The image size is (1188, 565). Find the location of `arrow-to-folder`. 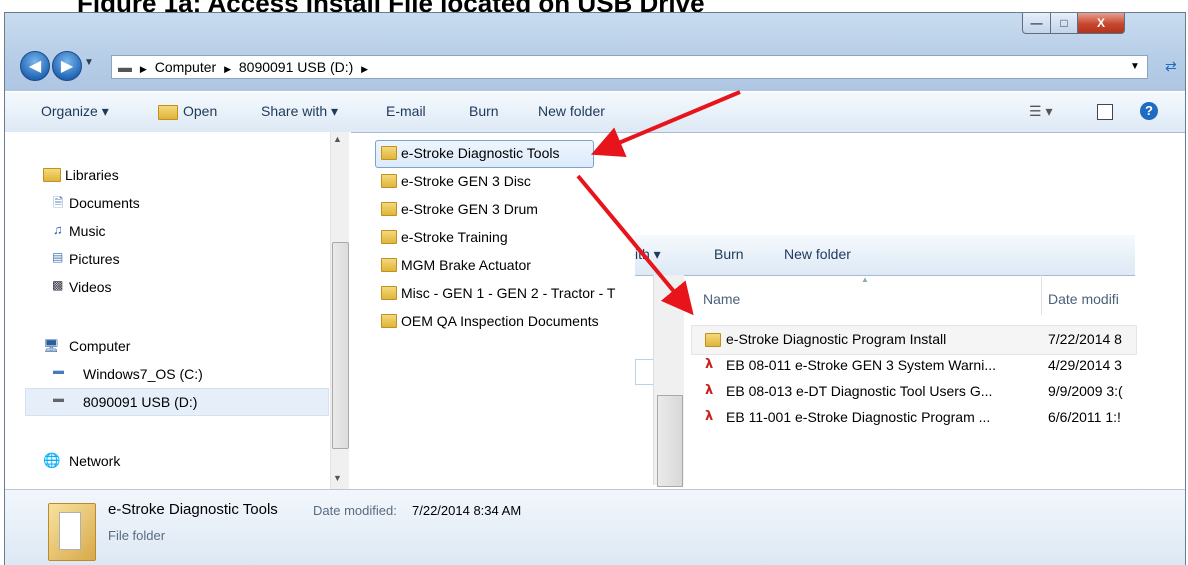

arrow-to-folder is located at coordinates (665, 124).